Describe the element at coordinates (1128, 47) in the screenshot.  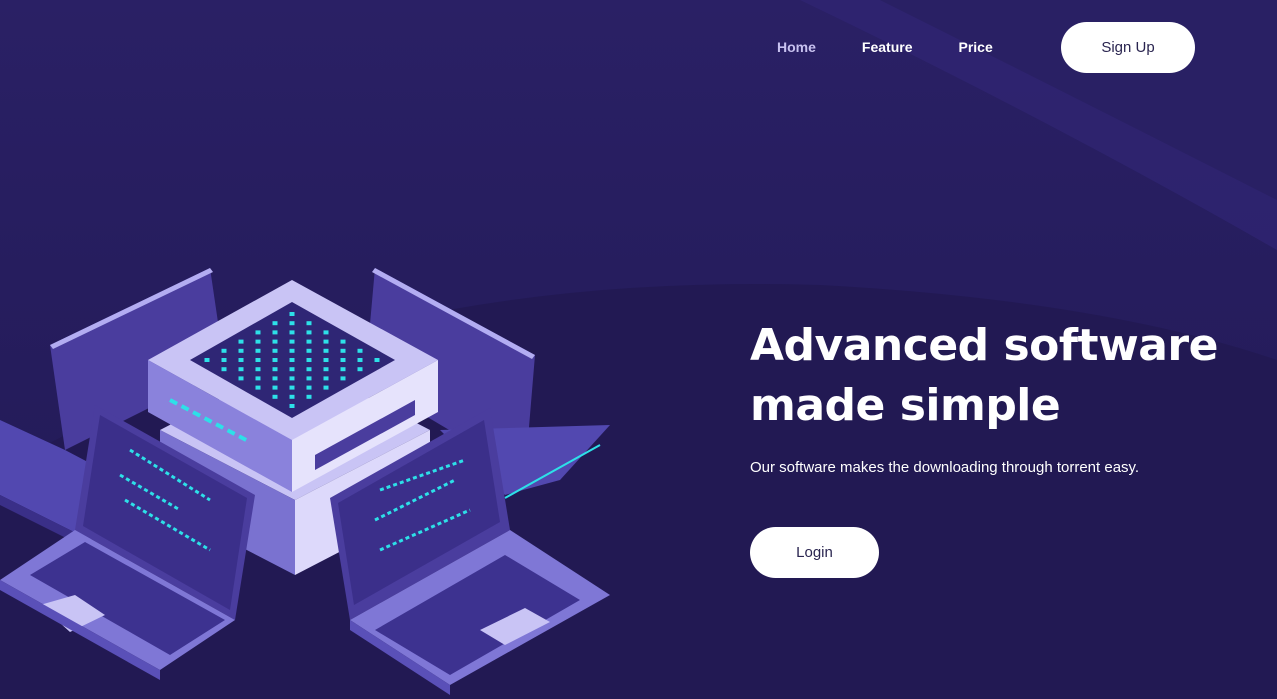
I see `signup-button: Sign Up` at that location.